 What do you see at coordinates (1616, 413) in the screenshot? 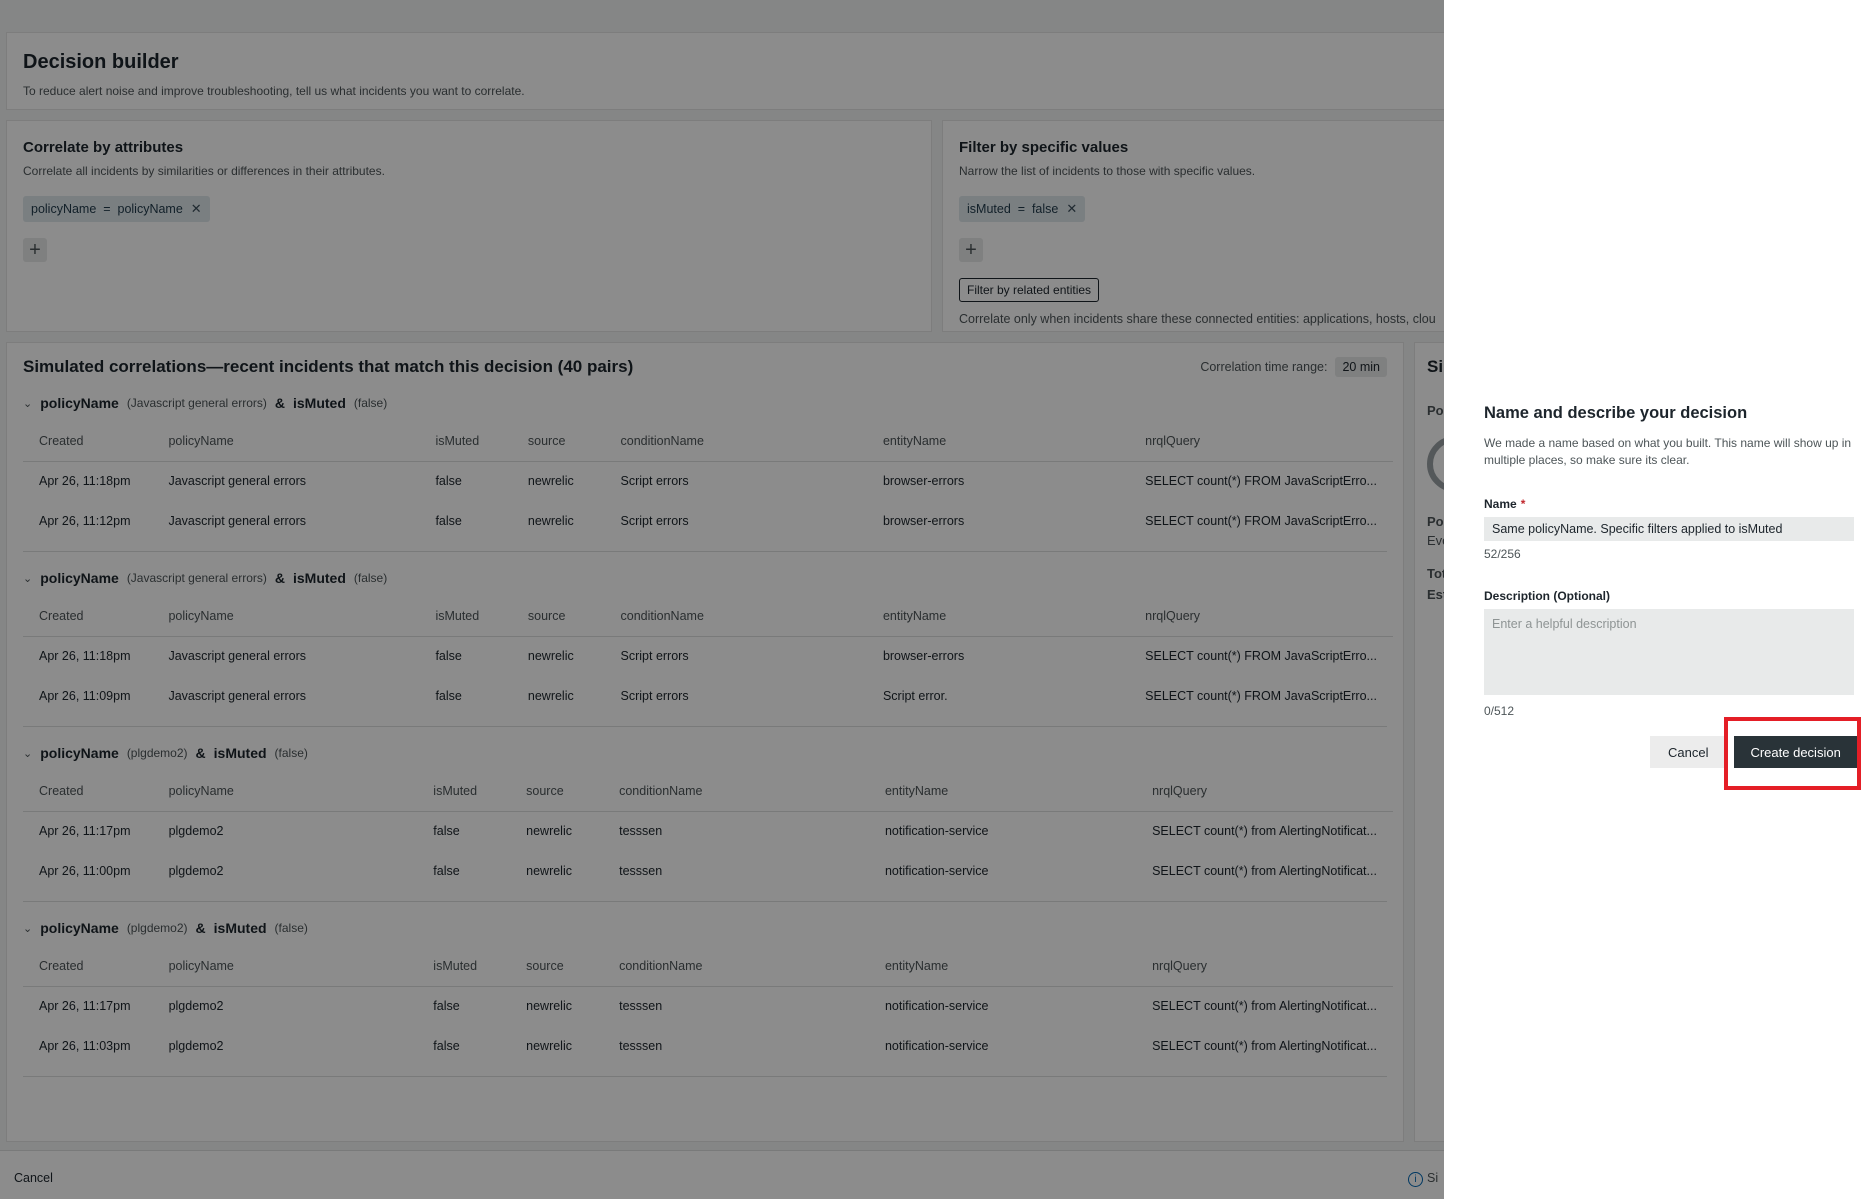
I see `panel-title: Name and describe your decision` at bounding box center [1616, 413].